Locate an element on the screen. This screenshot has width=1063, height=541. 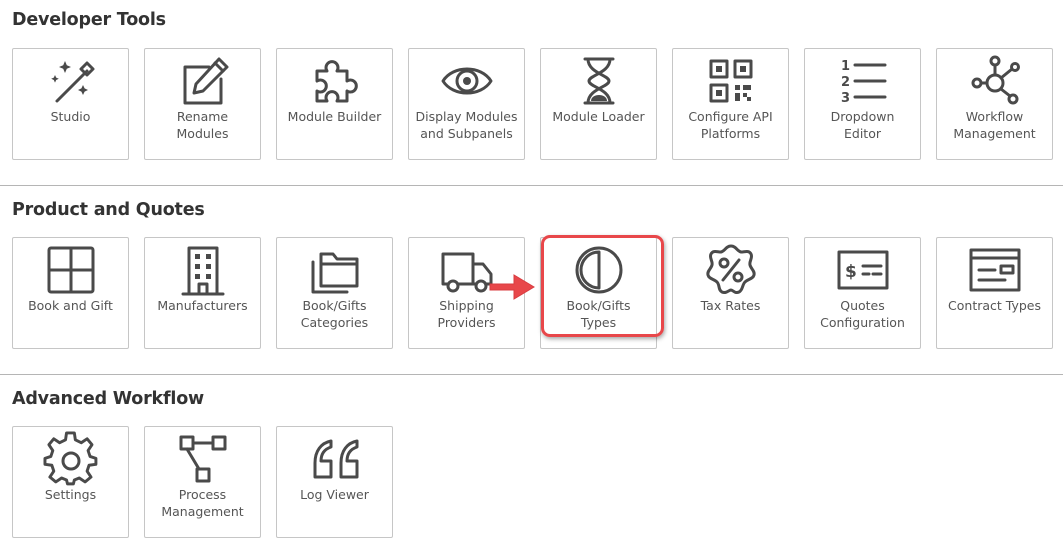
tile-label-line: Configuration is located at coordinates (862, 322).